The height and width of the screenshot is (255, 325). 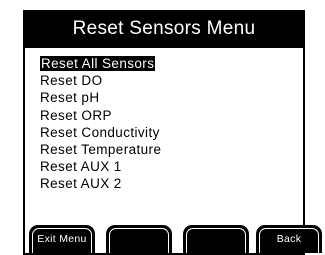 I want to click on menu-item-label: Reset Conductivity, so click(x=100, y=132).